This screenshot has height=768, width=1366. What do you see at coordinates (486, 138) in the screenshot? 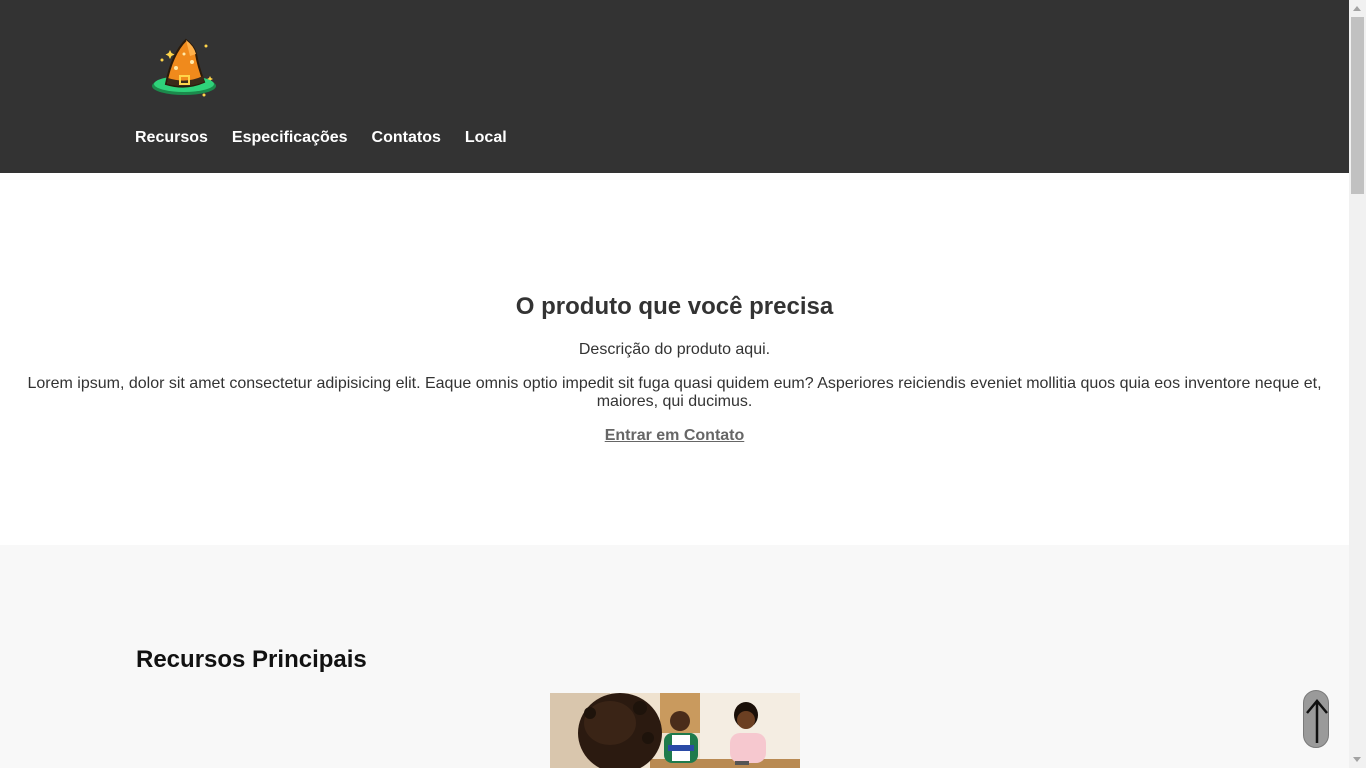
I see `nav-link-local: Local` at bounding box center [486, 138].